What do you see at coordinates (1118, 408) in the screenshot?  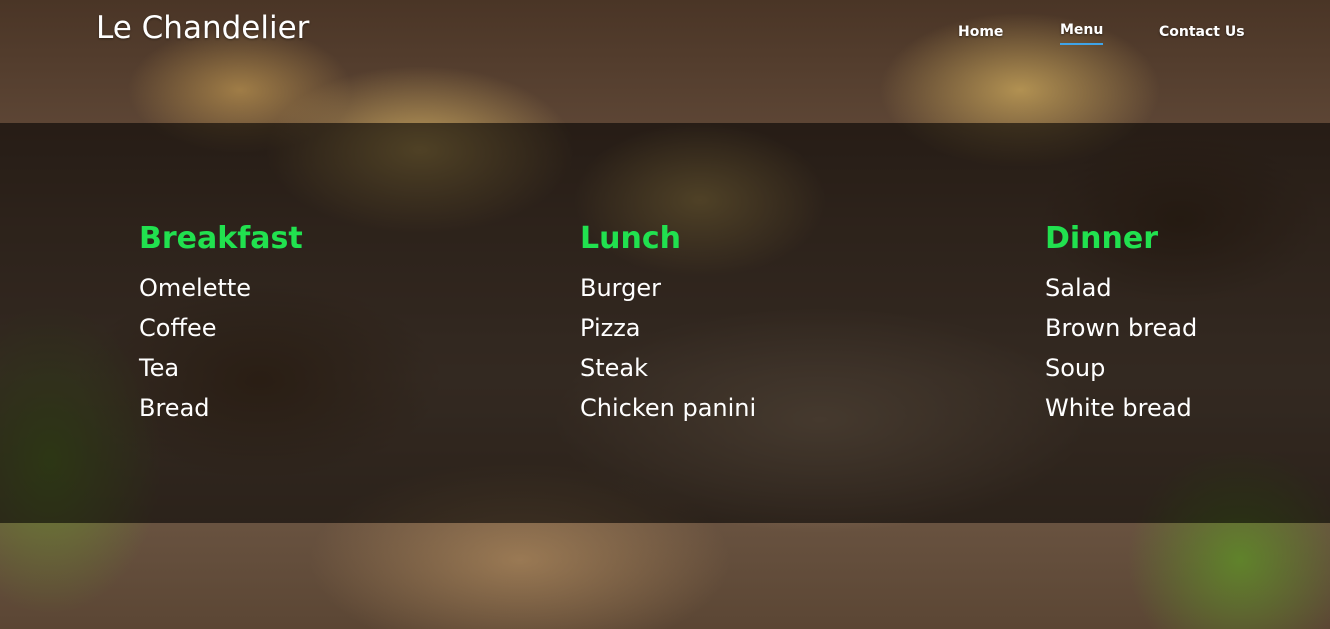 I see `menu-item: White bread` at bounding box center [1118, 408].